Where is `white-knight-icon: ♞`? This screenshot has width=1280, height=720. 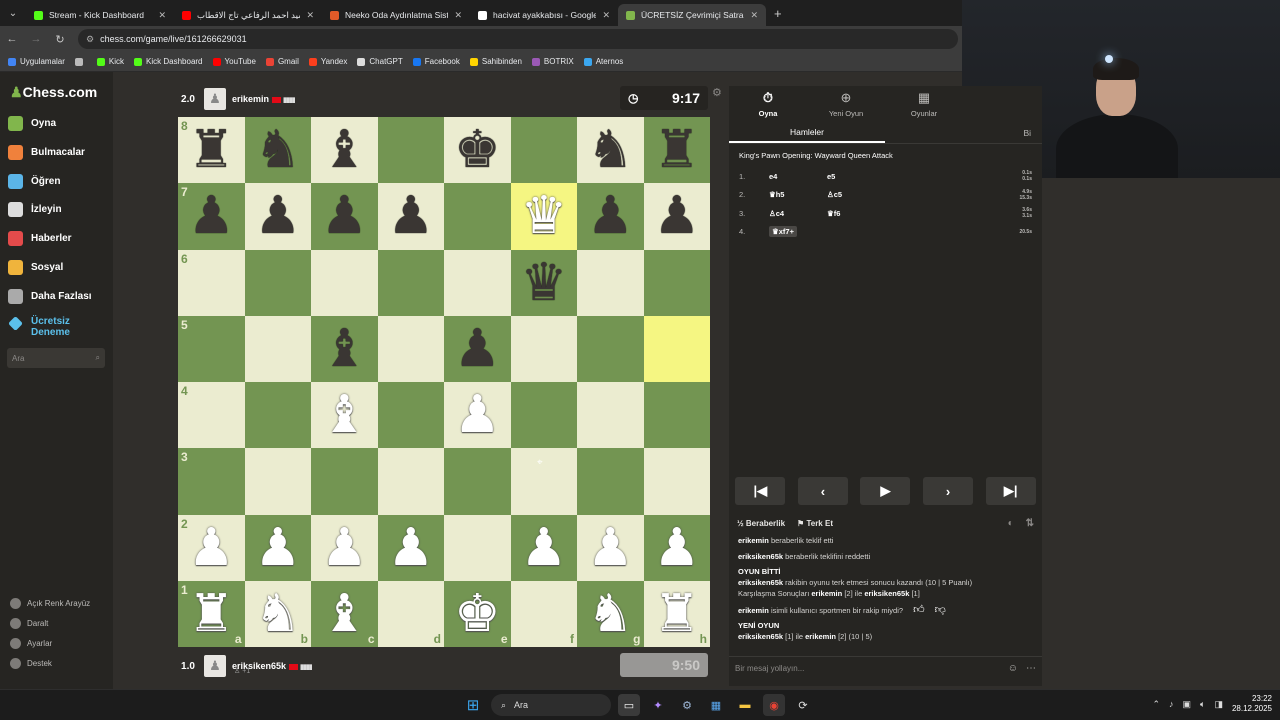
white-knight-icon: ♞ is located at coordinates (277, 614).